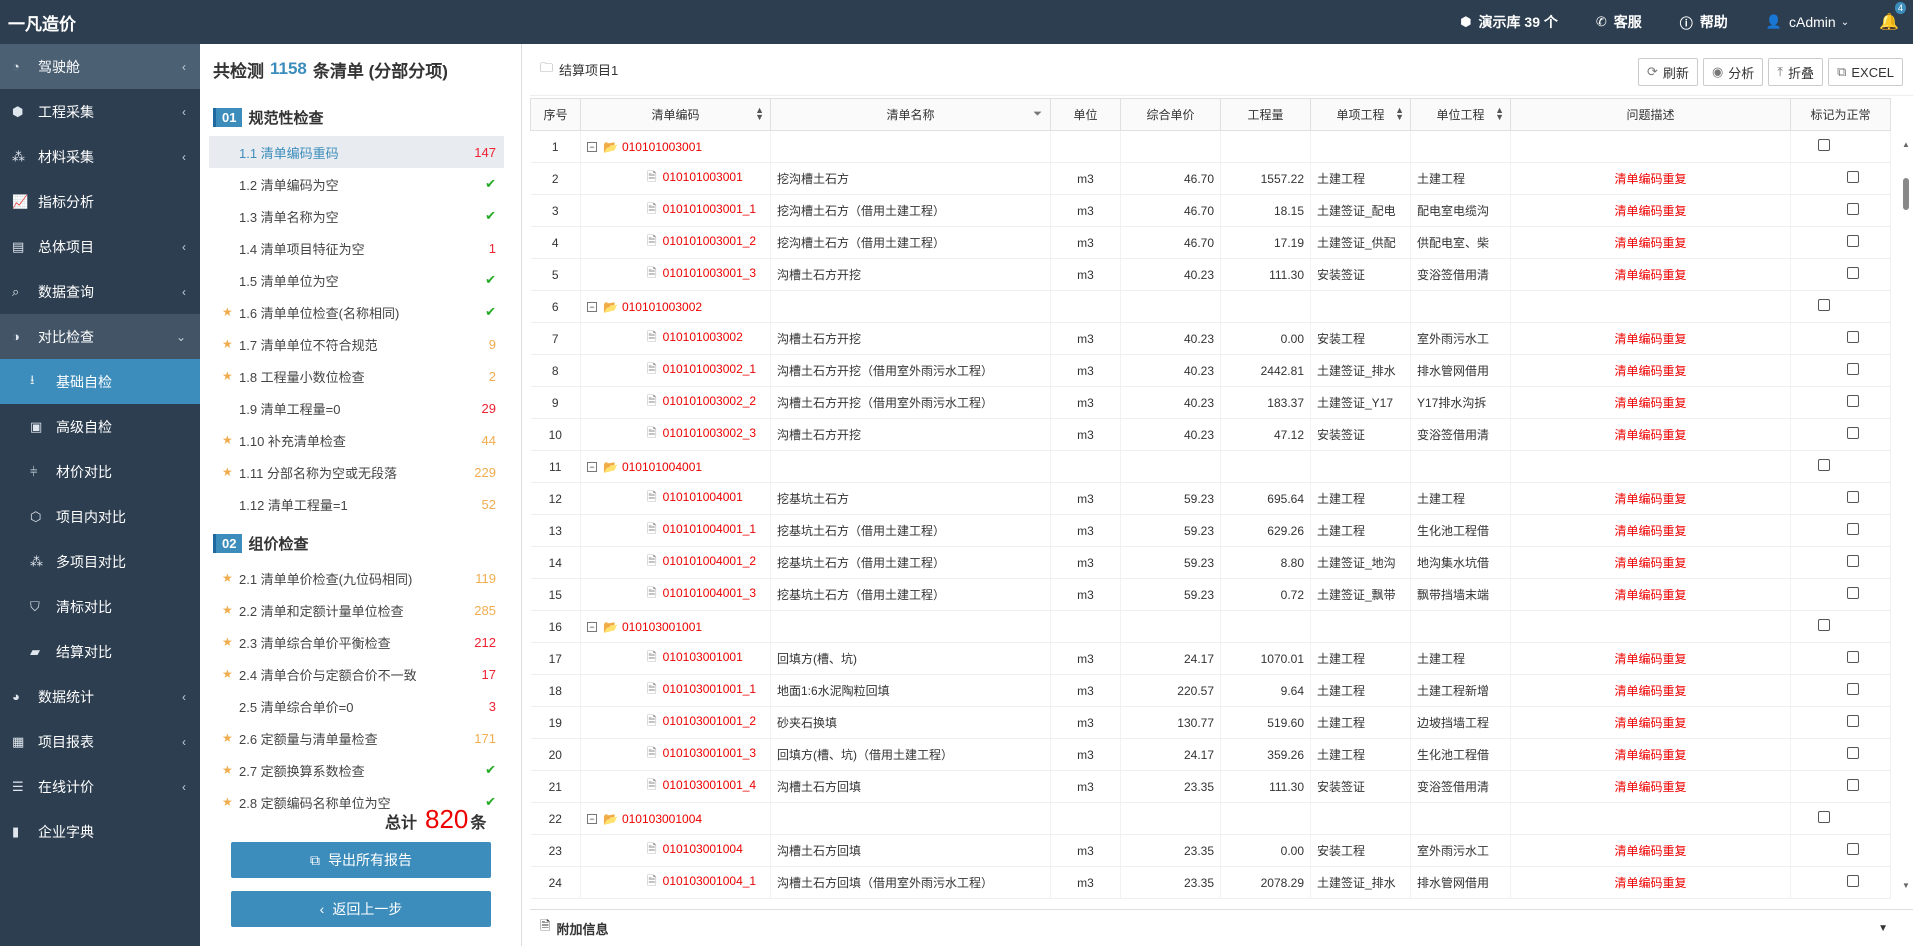  Describe the element at coordinates (100, 561) in the screenshot. I see `sidebar-item-11: ⁂ 多项目对比` at that location.